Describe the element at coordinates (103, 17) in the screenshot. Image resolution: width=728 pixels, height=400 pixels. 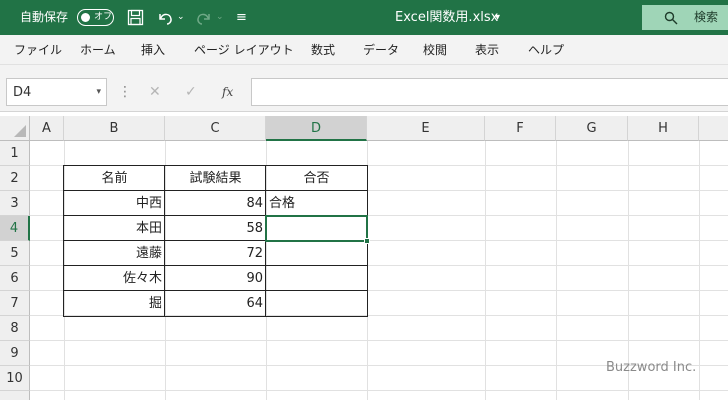
I see `autosave-toggle-state: オフ` at that location.